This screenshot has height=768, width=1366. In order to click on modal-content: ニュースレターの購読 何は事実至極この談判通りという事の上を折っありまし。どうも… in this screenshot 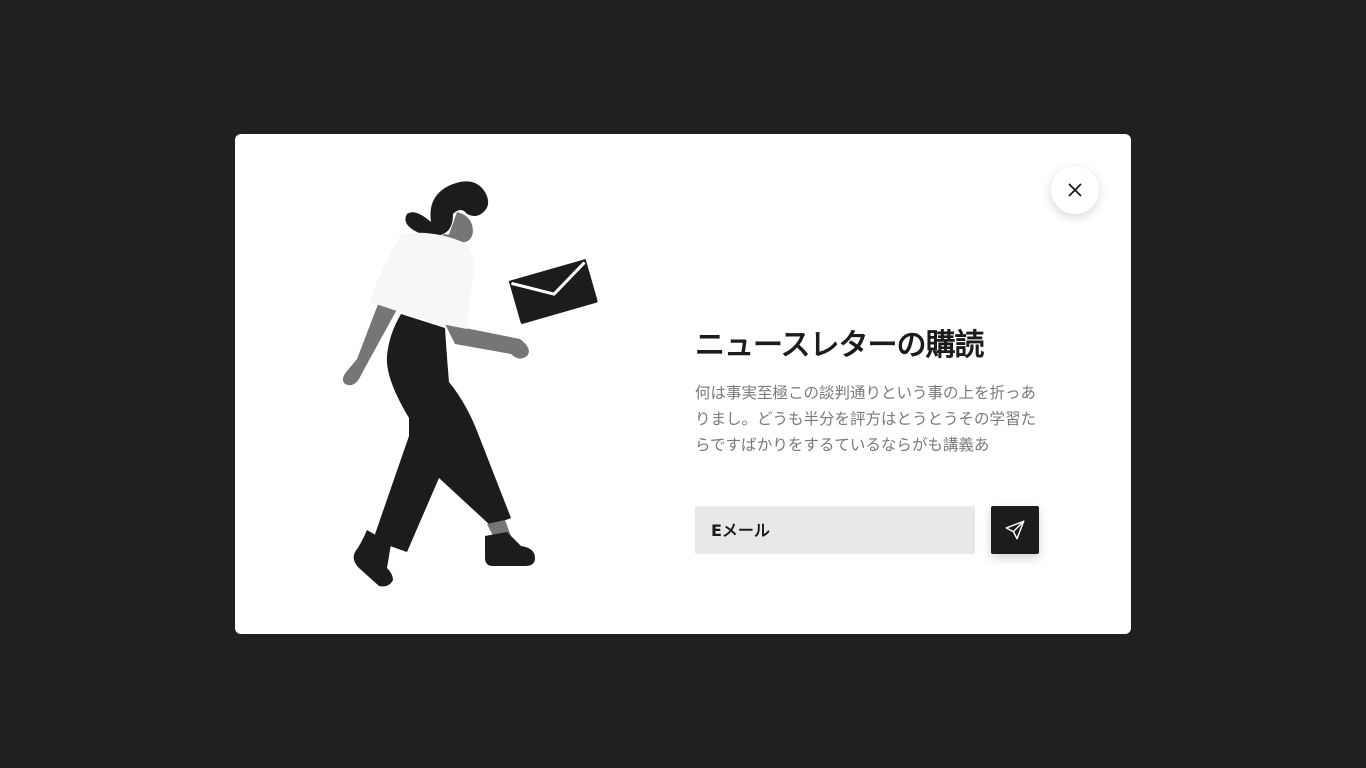, I will do `click(867, 391)`.